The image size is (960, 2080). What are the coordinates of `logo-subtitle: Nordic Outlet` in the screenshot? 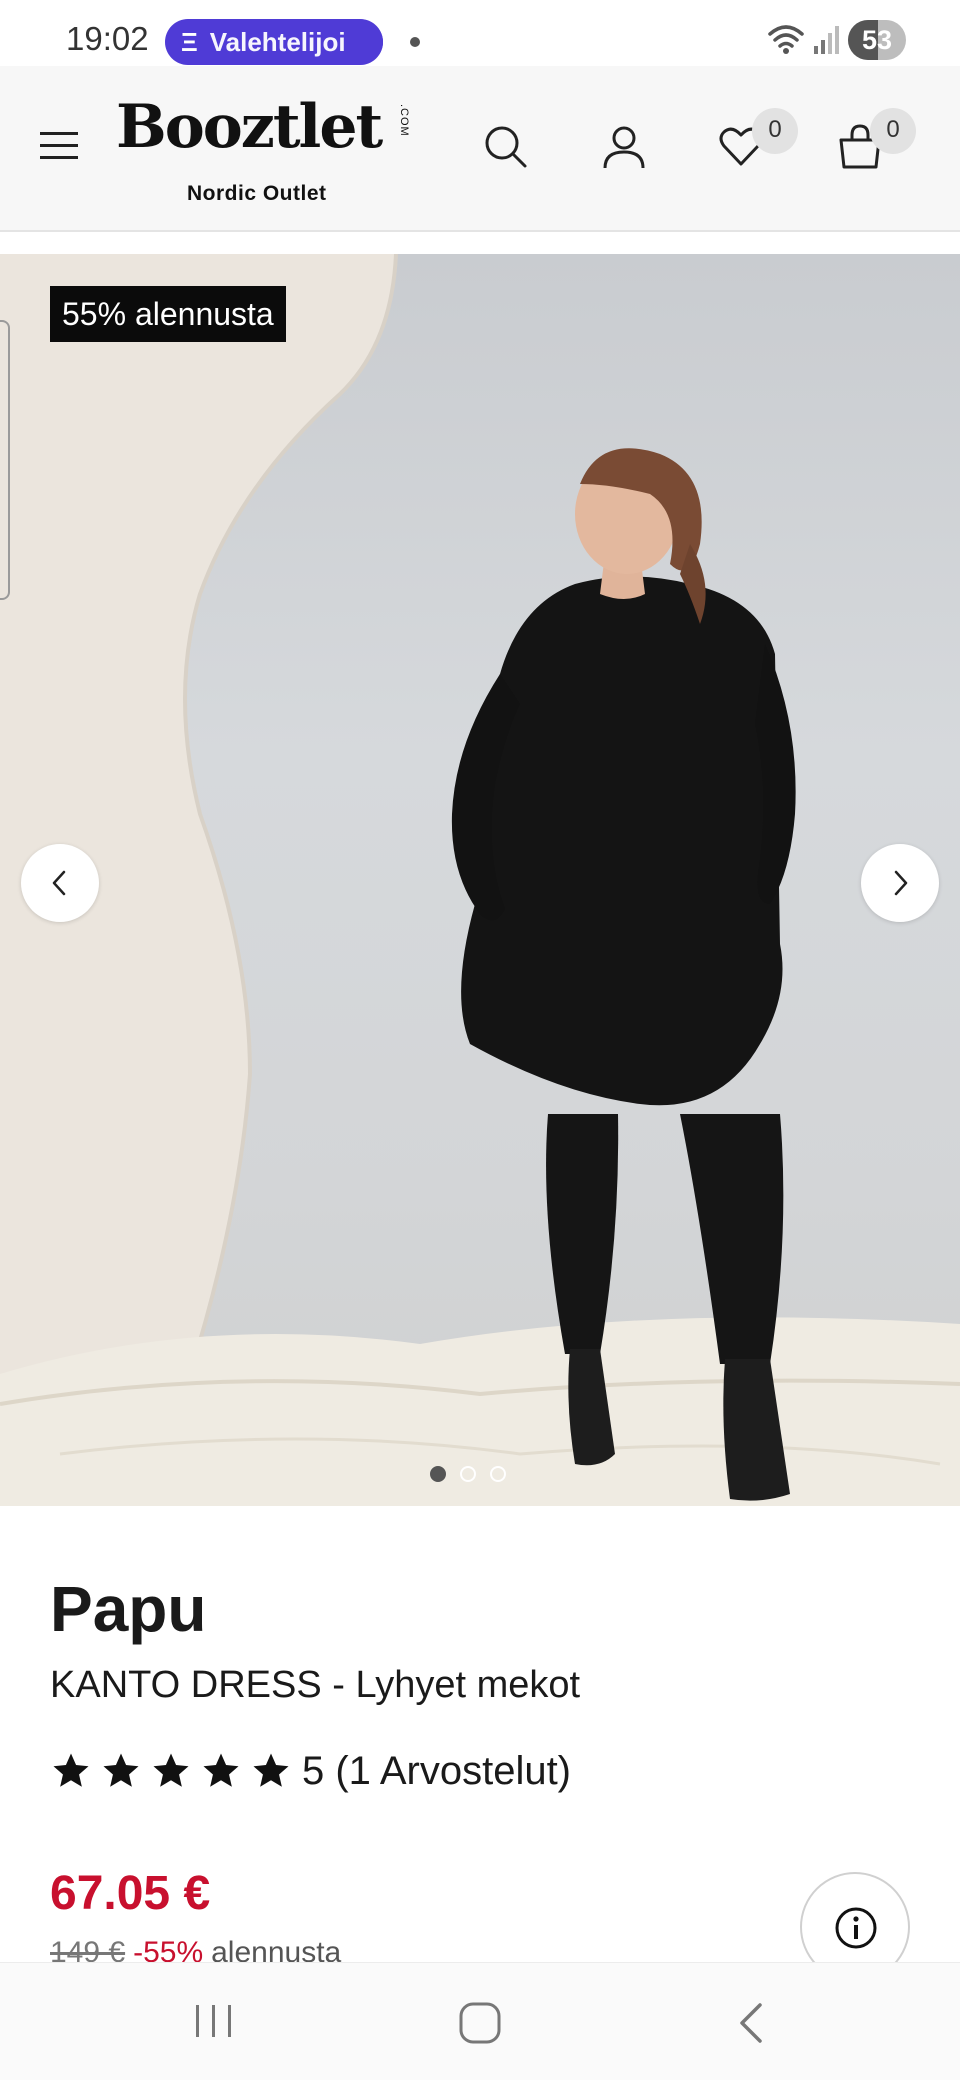 It's located at (257, 193).